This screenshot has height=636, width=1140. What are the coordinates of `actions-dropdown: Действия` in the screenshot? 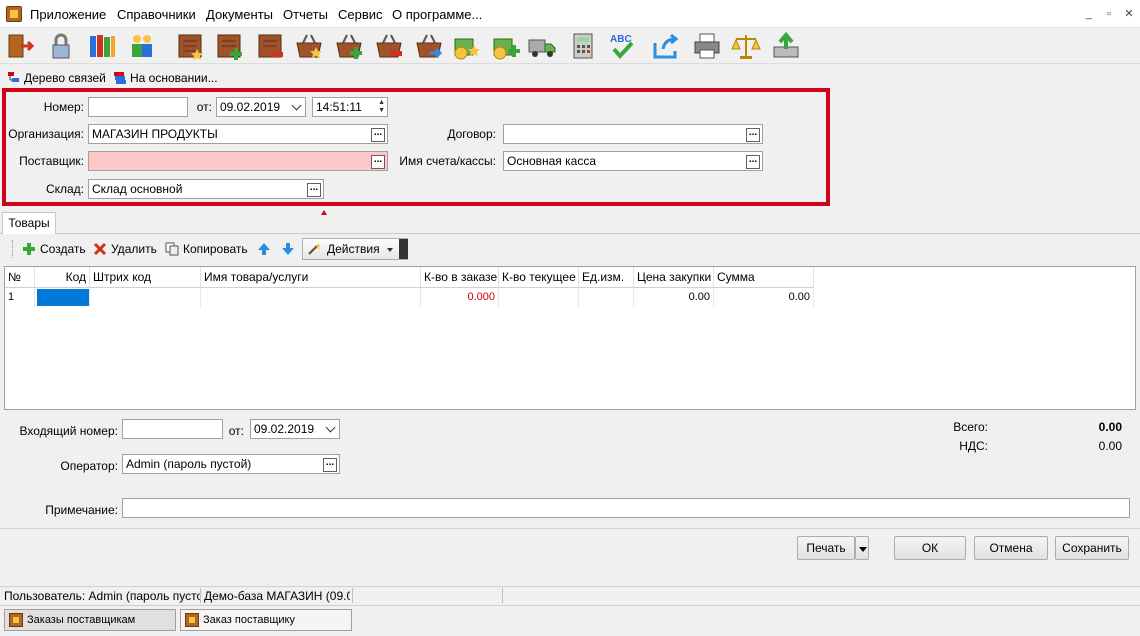 It's located at (355, 249).